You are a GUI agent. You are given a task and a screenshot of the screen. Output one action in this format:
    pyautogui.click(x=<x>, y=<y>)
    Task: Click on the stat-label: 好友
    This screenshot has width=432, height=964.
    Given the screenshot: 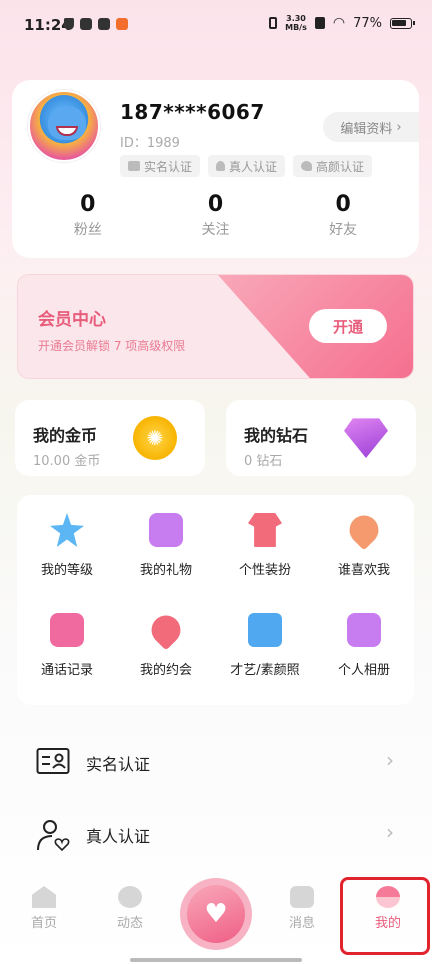 What is the action you would take?
    pyautogui.click(x=343, y=230)
    